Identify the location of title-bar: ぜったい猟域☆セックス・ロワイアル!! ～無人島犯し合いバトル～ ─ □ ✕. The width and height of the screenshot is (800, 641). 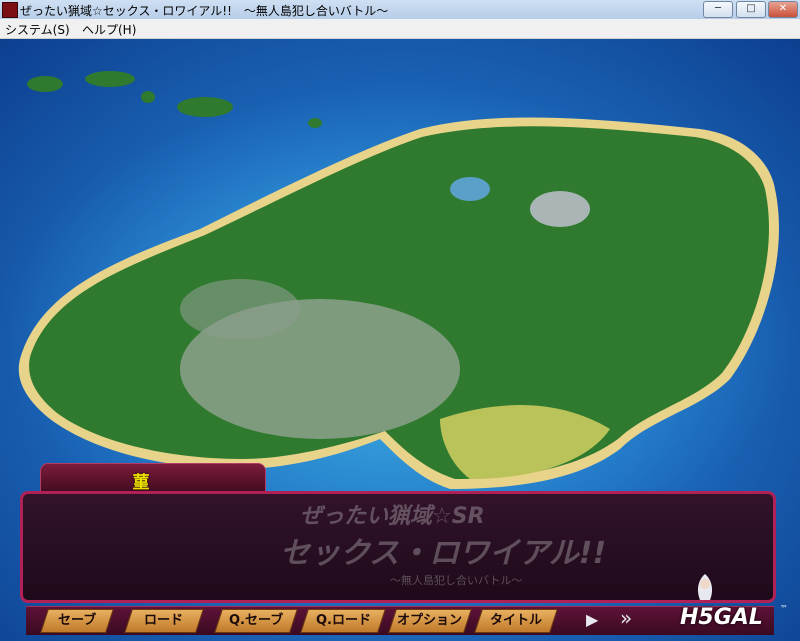
(400, 10).